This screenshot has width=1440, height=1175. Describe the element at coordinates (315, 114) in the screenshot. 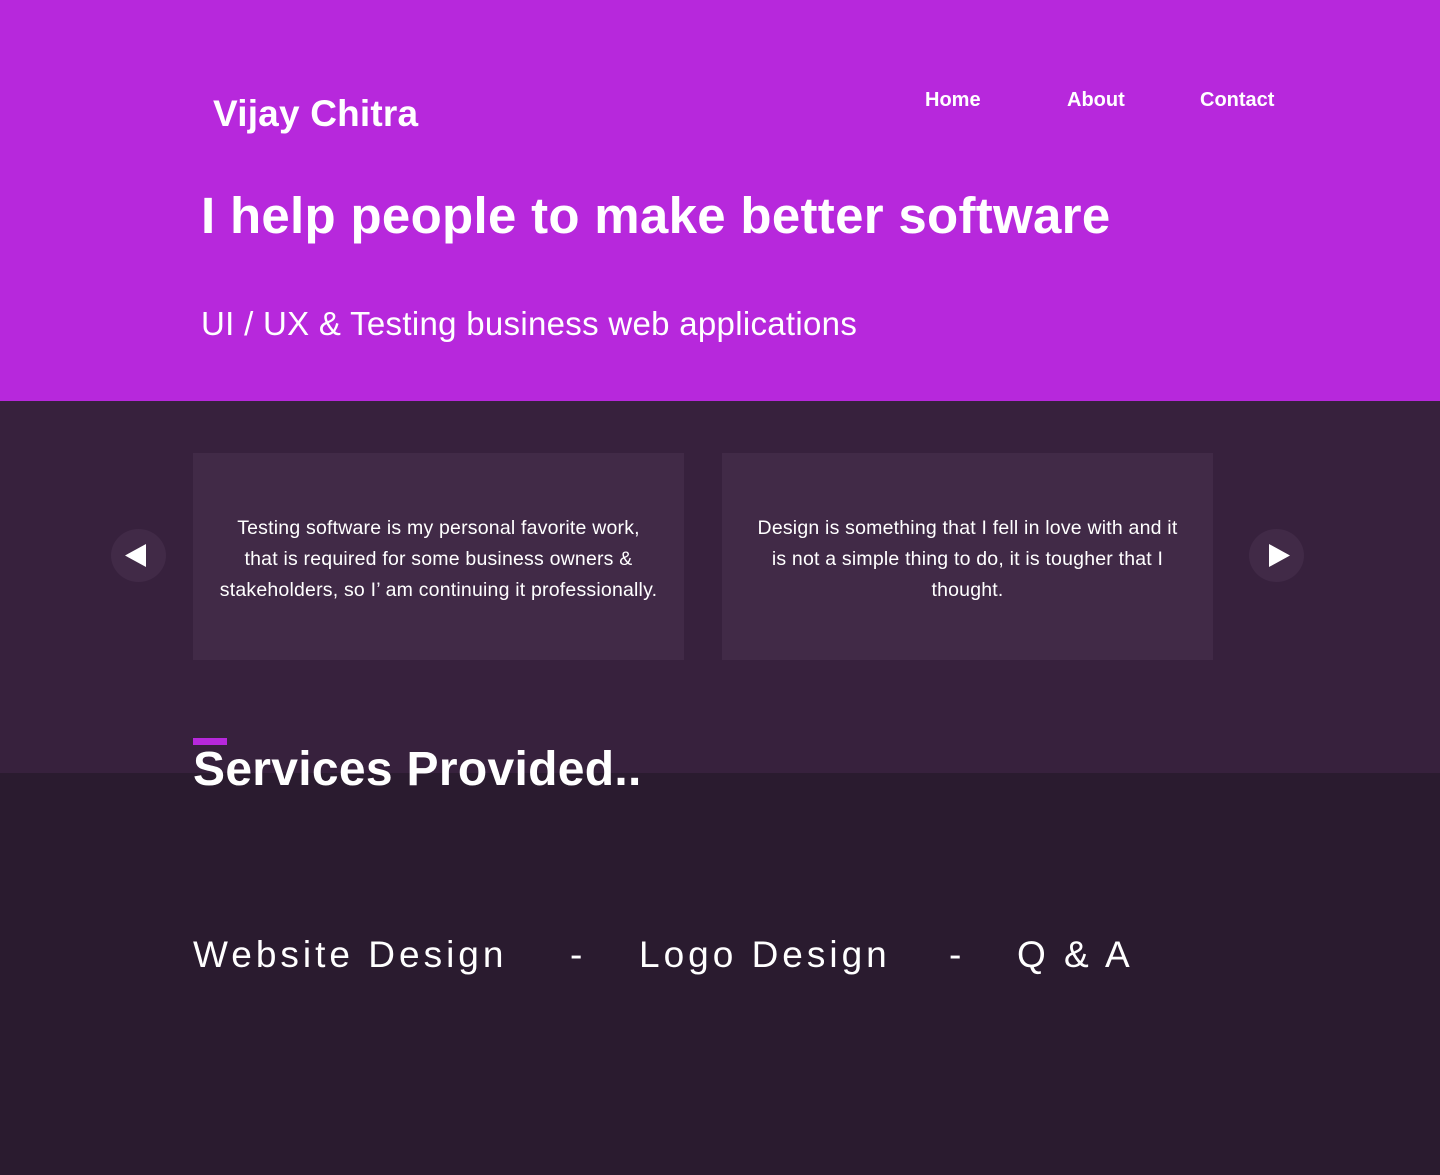

I see `brand-name: Vijay Chitra` at that location.